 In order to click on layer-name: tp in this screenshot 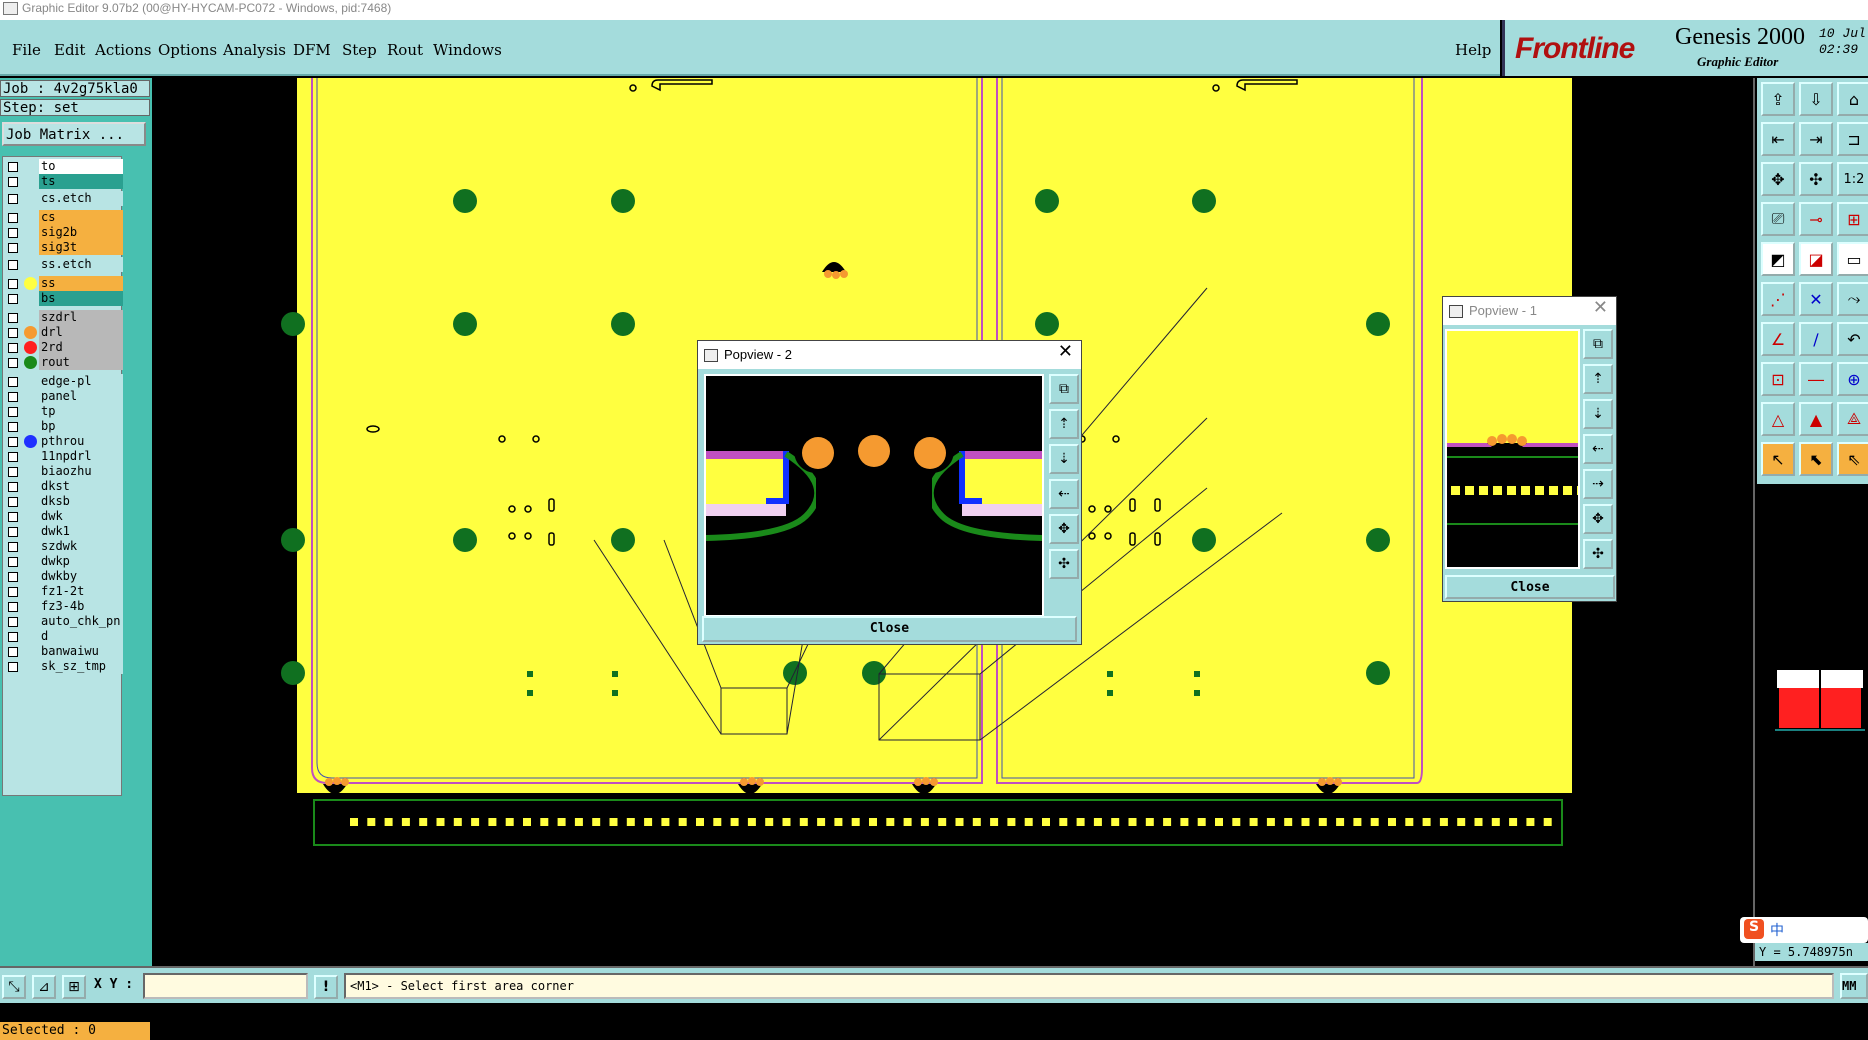, I will do `click(81, 411)`.